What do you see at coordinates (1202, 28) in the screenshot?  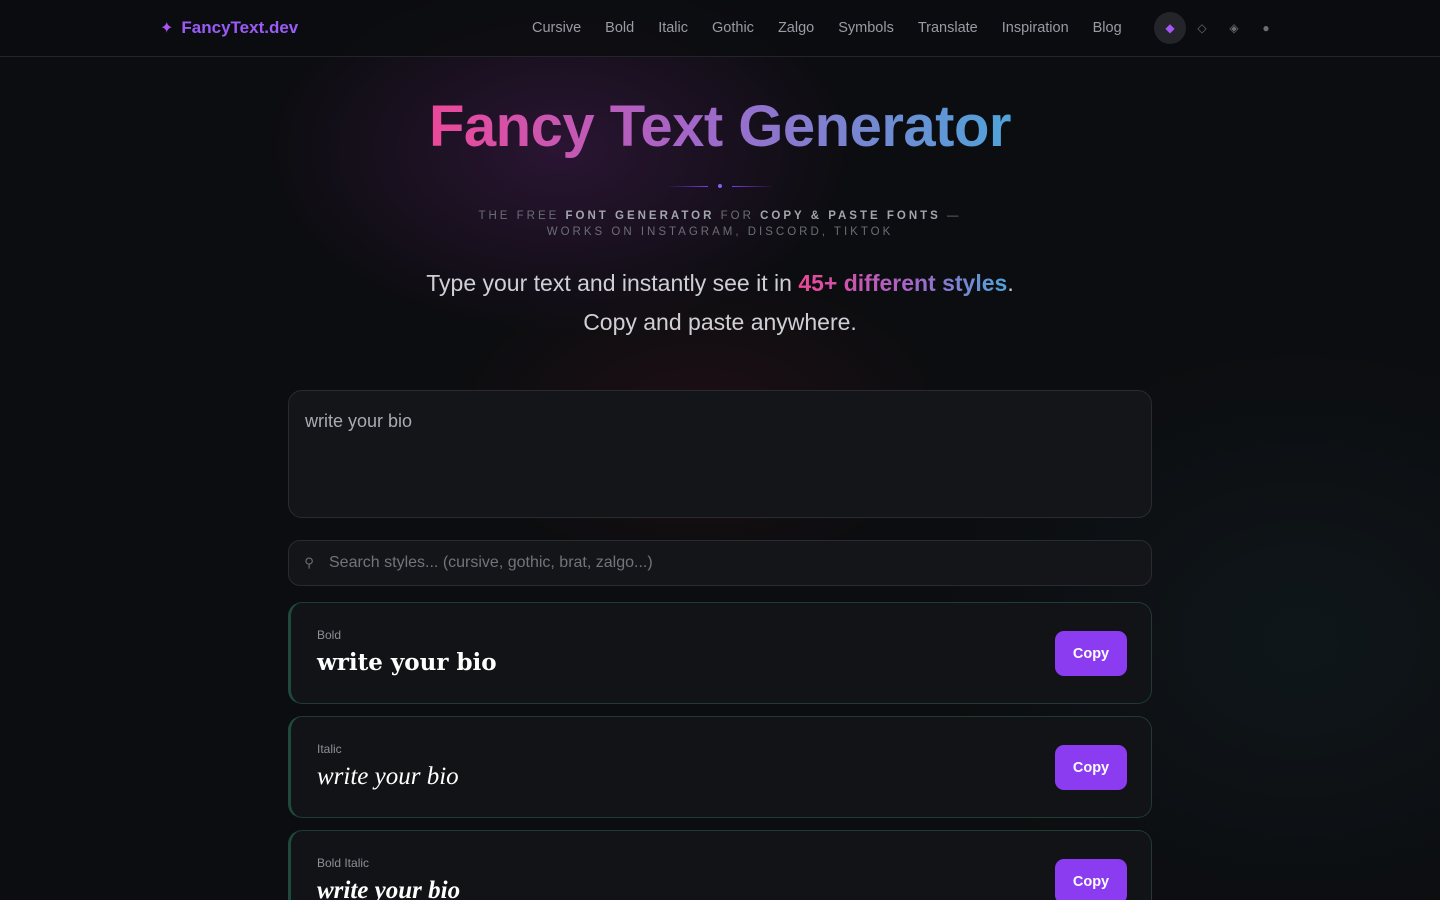 I see `theme-diamond-outline-icon: ◇` at bounding box center [1202, 28].